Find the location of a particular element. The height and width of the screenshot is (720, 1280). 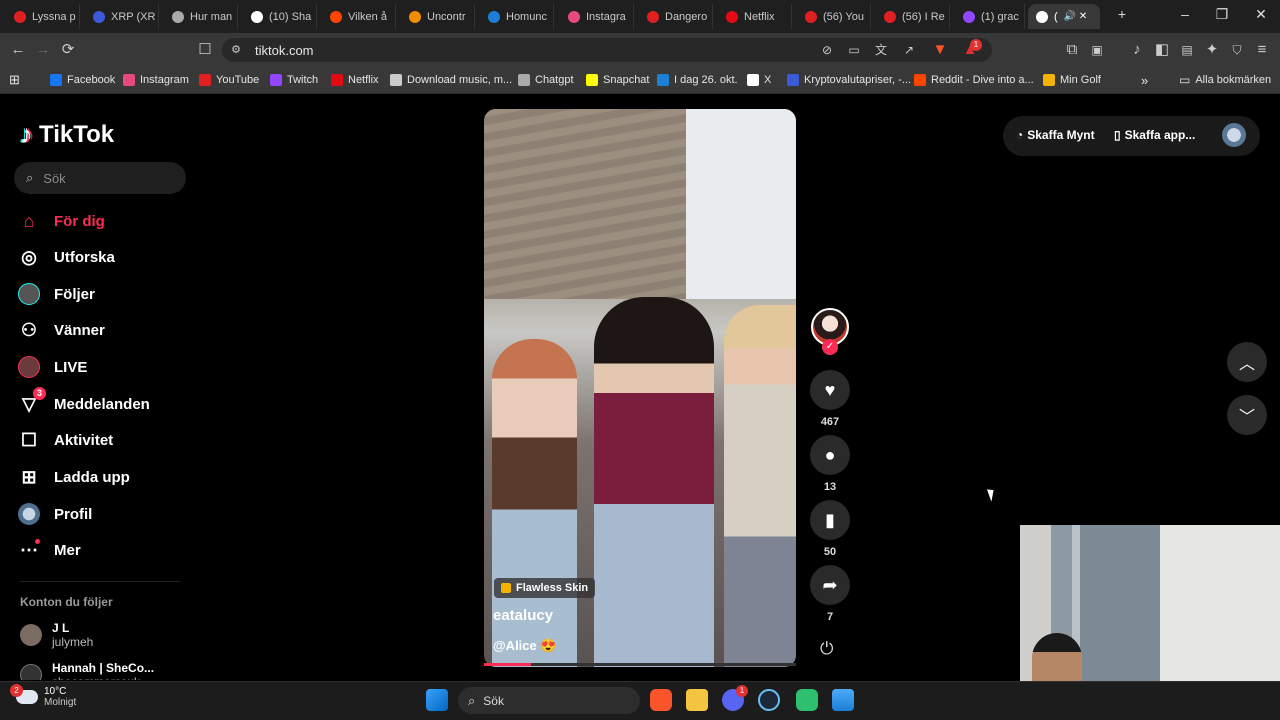

browser-tab: (1) grac is located at coordinates (990, 16).